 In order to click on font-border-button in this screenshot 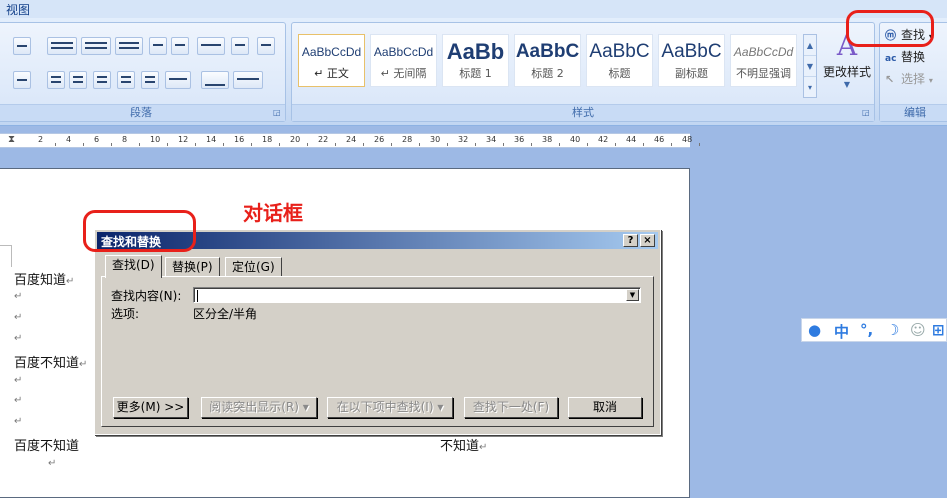, I will do `click(22, 46)`.